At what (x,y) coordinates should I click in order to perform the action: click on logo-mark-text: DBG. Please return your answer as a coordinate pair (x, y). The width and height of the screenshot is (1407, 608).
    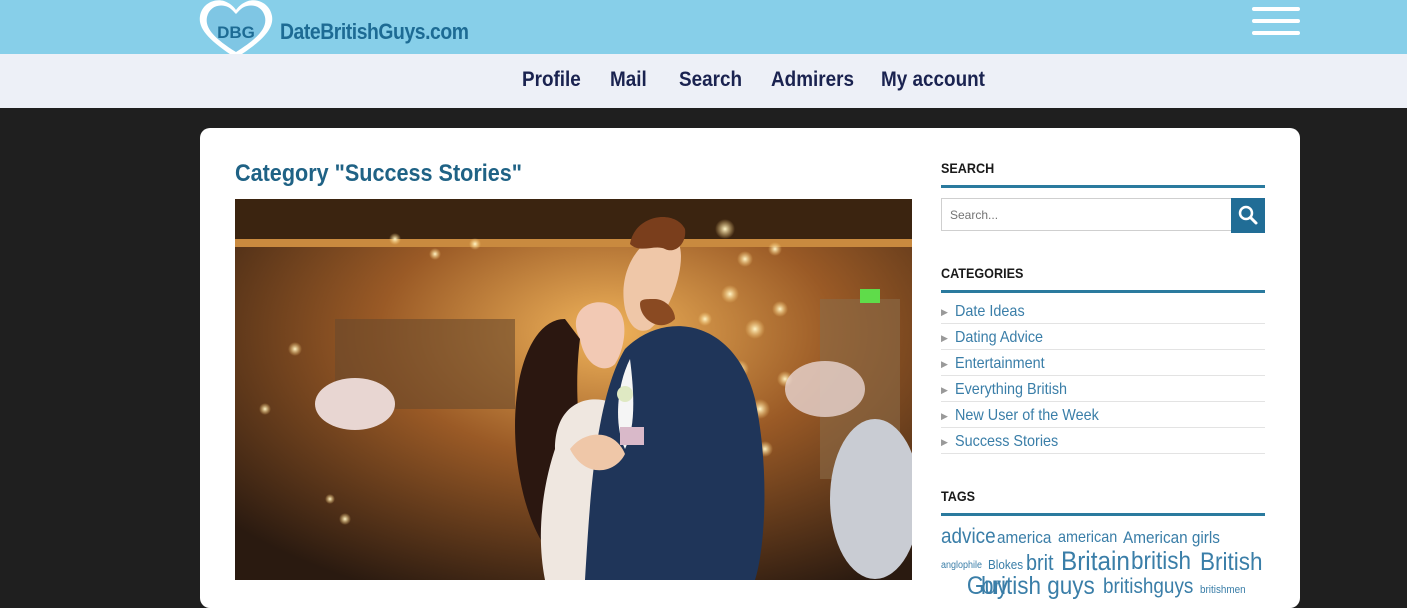
    Looking at the image, I should click on (236, 32).